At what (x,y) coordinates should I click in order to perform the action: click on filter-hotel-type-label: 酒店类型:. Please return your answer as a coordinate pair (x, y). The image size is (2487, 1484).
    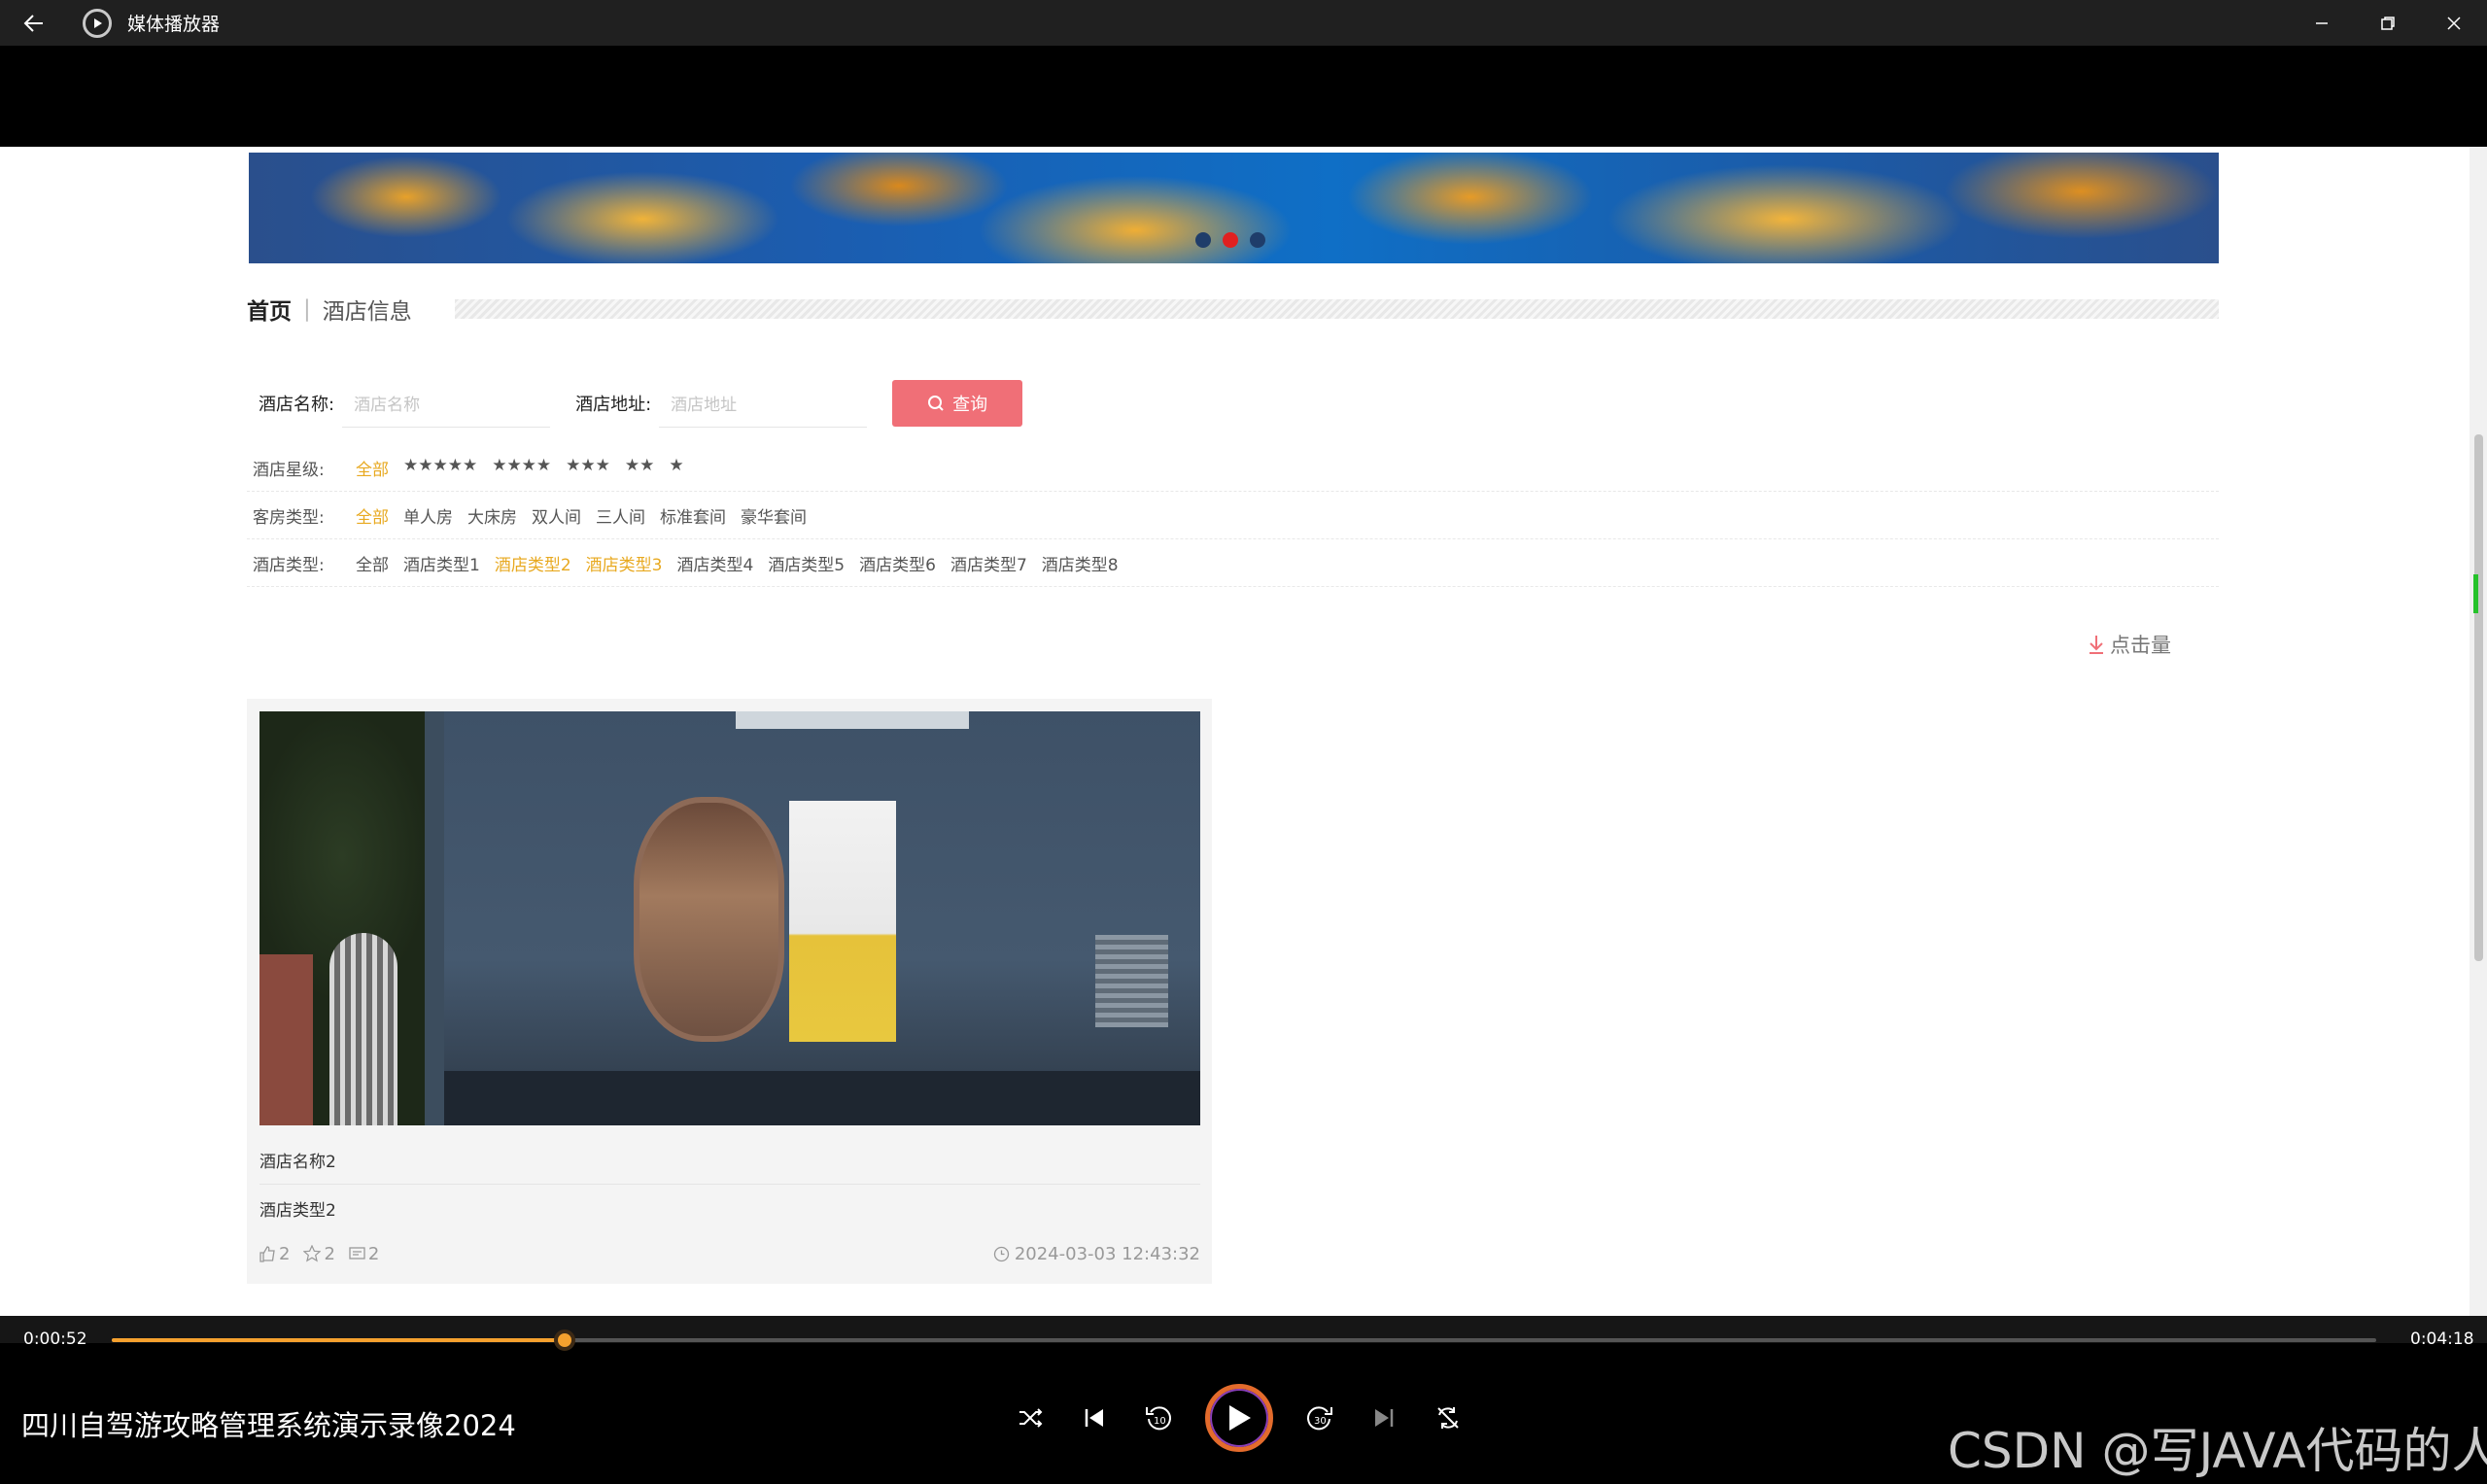
    Looking at the image, I should click on (289, 565).